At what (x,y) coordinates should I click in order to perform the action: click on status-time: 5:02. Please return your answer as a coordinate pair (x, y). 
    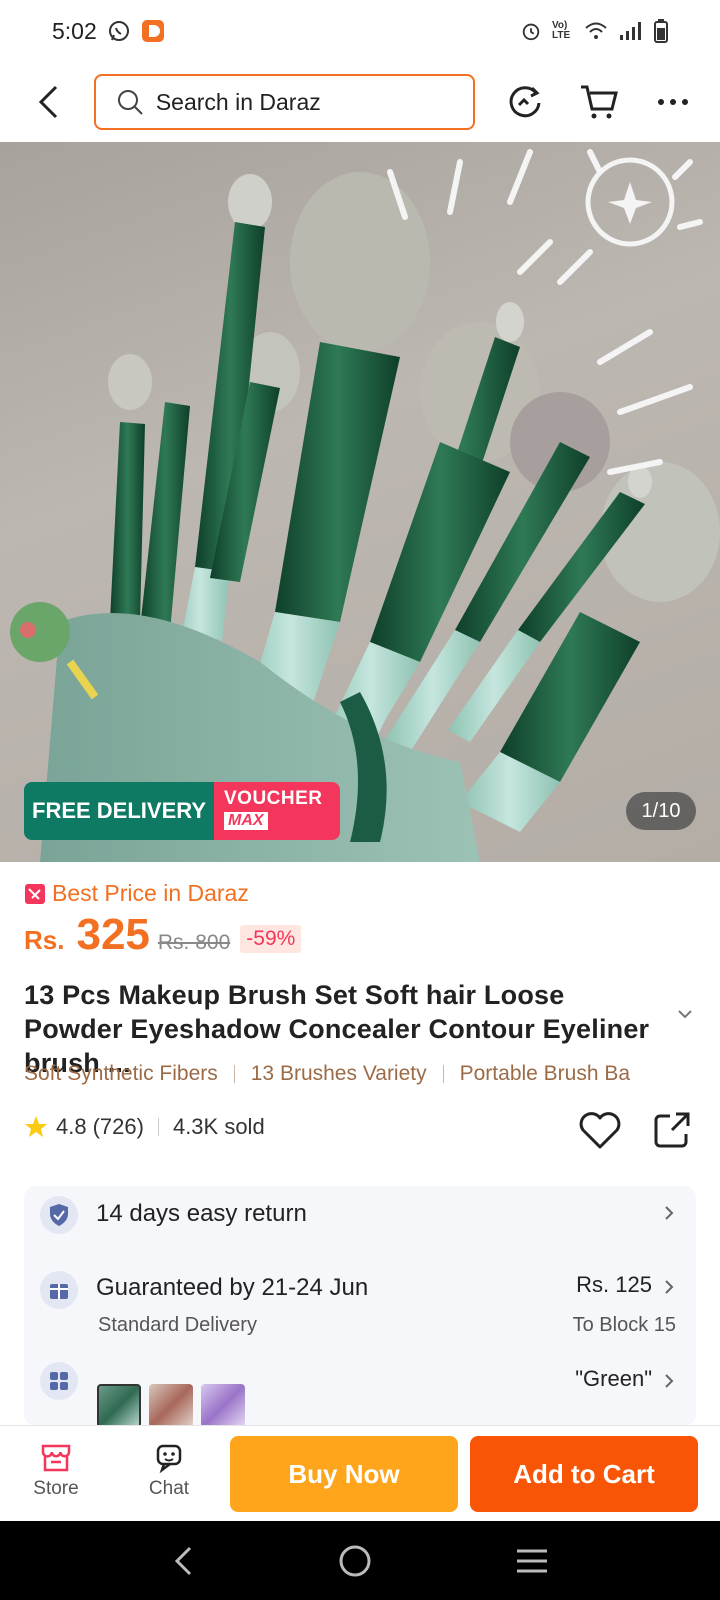
    Looking at the image, I should click on (74, 30).